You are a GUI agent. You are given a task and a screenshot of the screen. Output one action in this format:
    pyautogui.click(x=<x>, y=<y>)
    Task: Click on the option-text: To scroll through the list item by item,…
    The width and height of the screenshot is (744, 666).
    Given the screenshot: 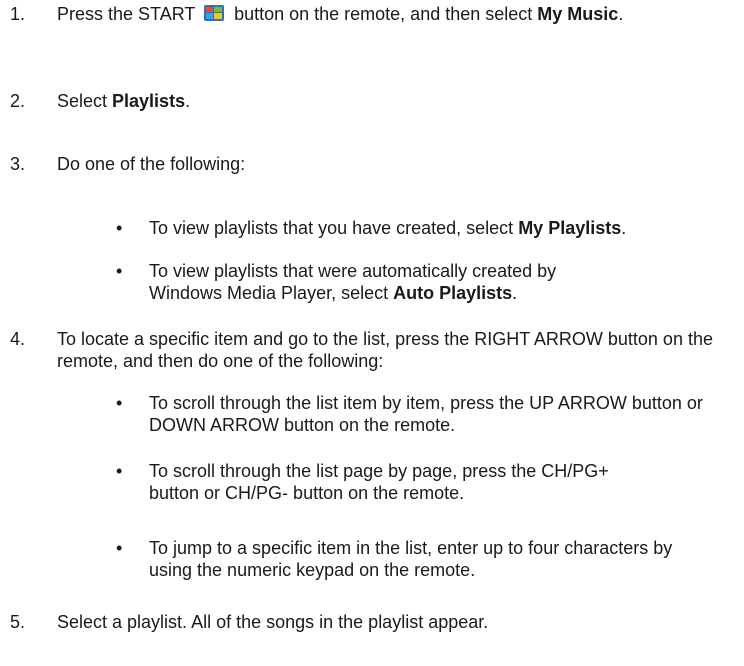 What is the action you would take?
    pyautogui.click(x=444, y=414)
    